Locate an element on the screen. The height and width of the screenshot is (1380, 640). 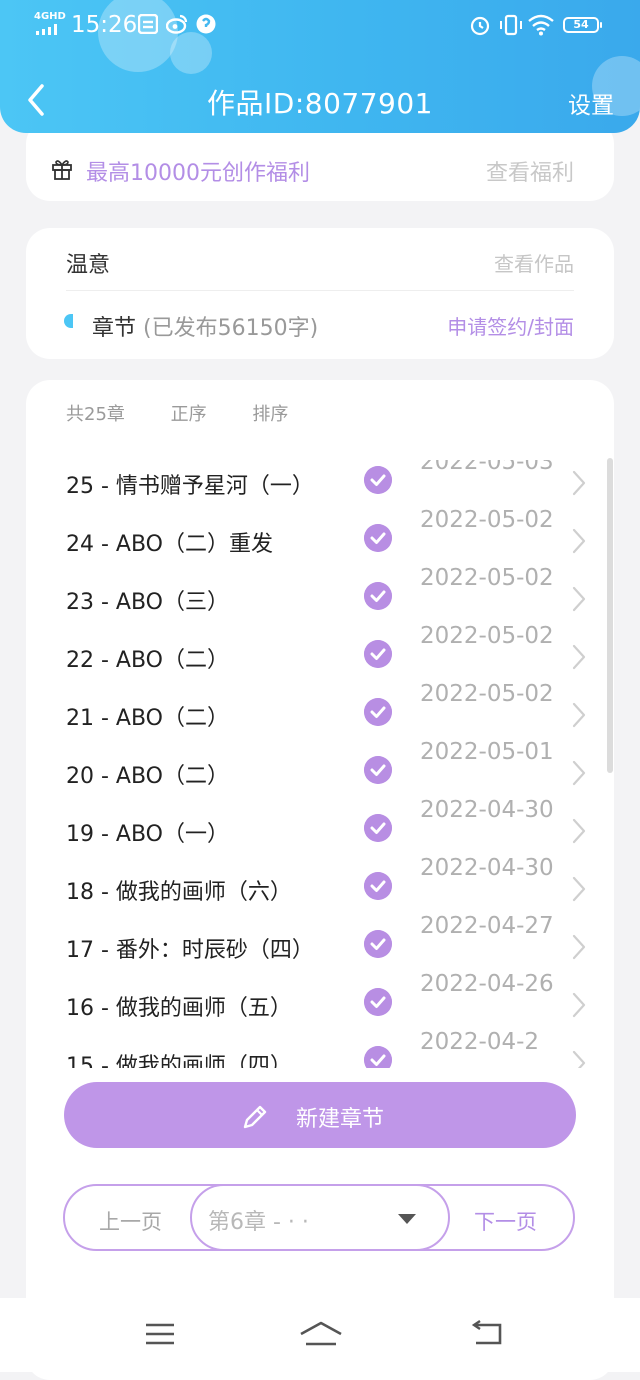
home-icon is located at coordinates (321, 1334).